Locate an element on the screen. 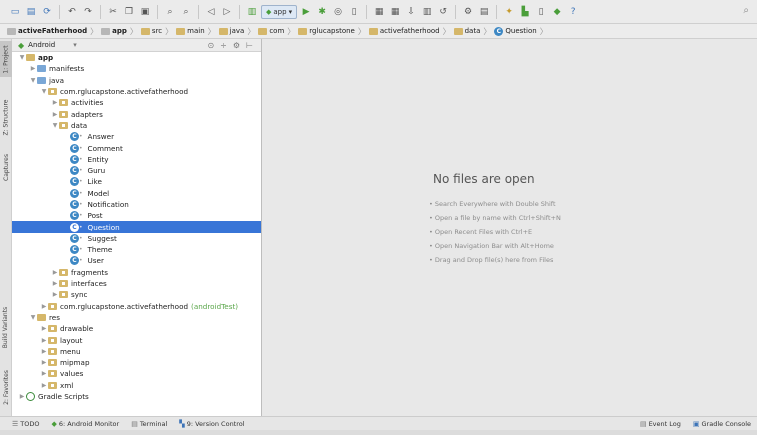  tree-item: ▶ fragments is located at coordinates (136, 272).